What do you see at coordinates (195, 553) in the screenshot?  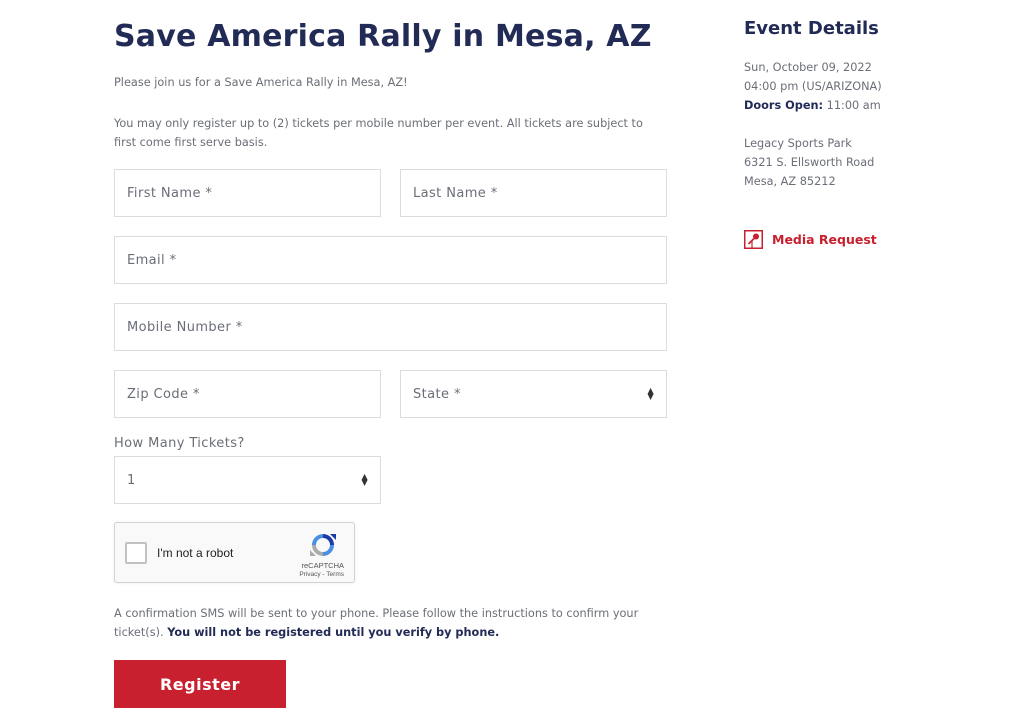 I see `recaptcha-label: I'm not a robot` at bounding box center [195, 553].